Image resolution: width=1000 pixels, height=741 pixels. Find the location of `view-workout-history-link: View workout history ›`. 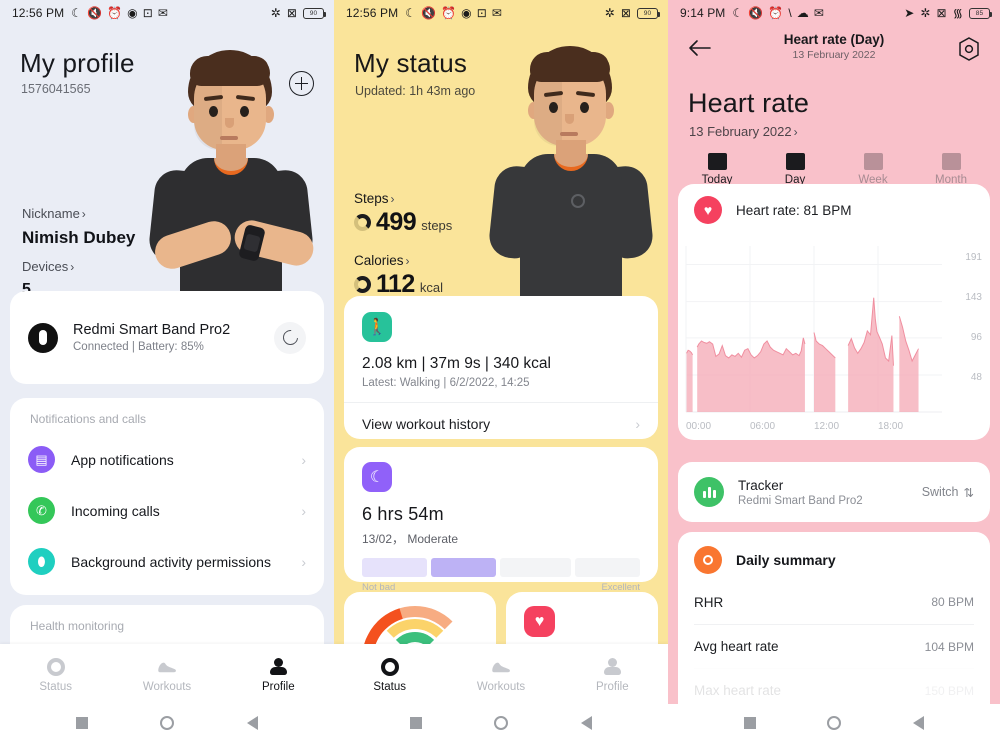

view-workout-history-link: View workout history › is located at coordinates (501, 424).